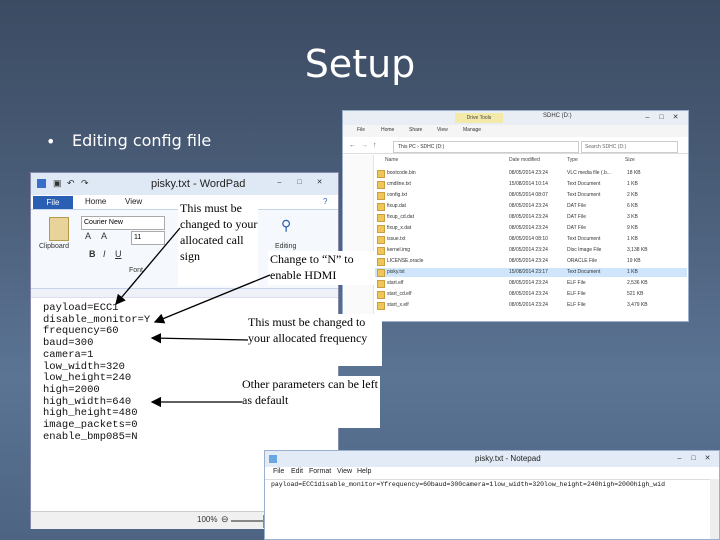 Image resolution: width=720 pixels, height=540 pixels. I want to click on callout-arrows, so click(193, 317).